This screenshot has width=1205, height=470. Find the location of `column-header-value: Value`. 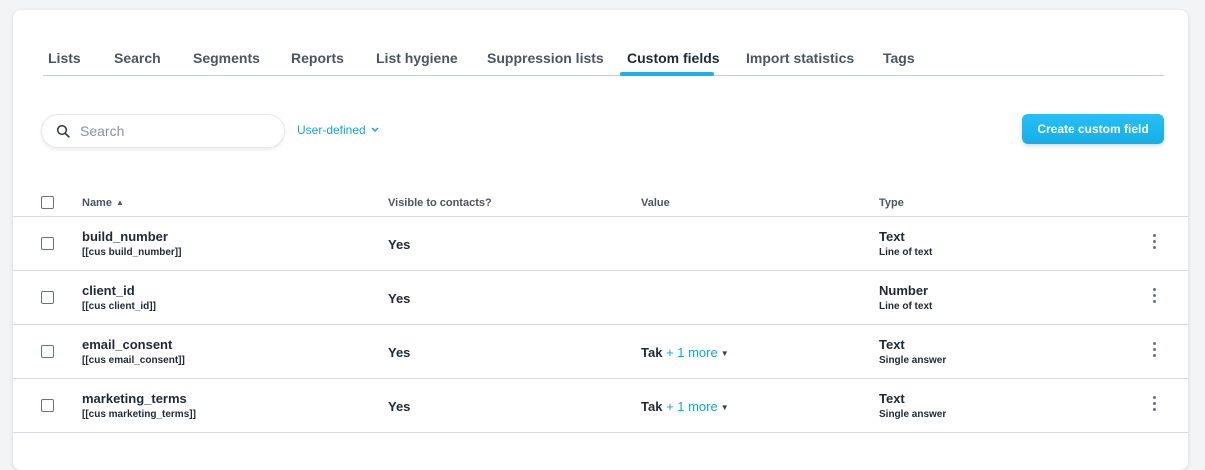

column-header-value: Value is located at coordinates (655, 203).